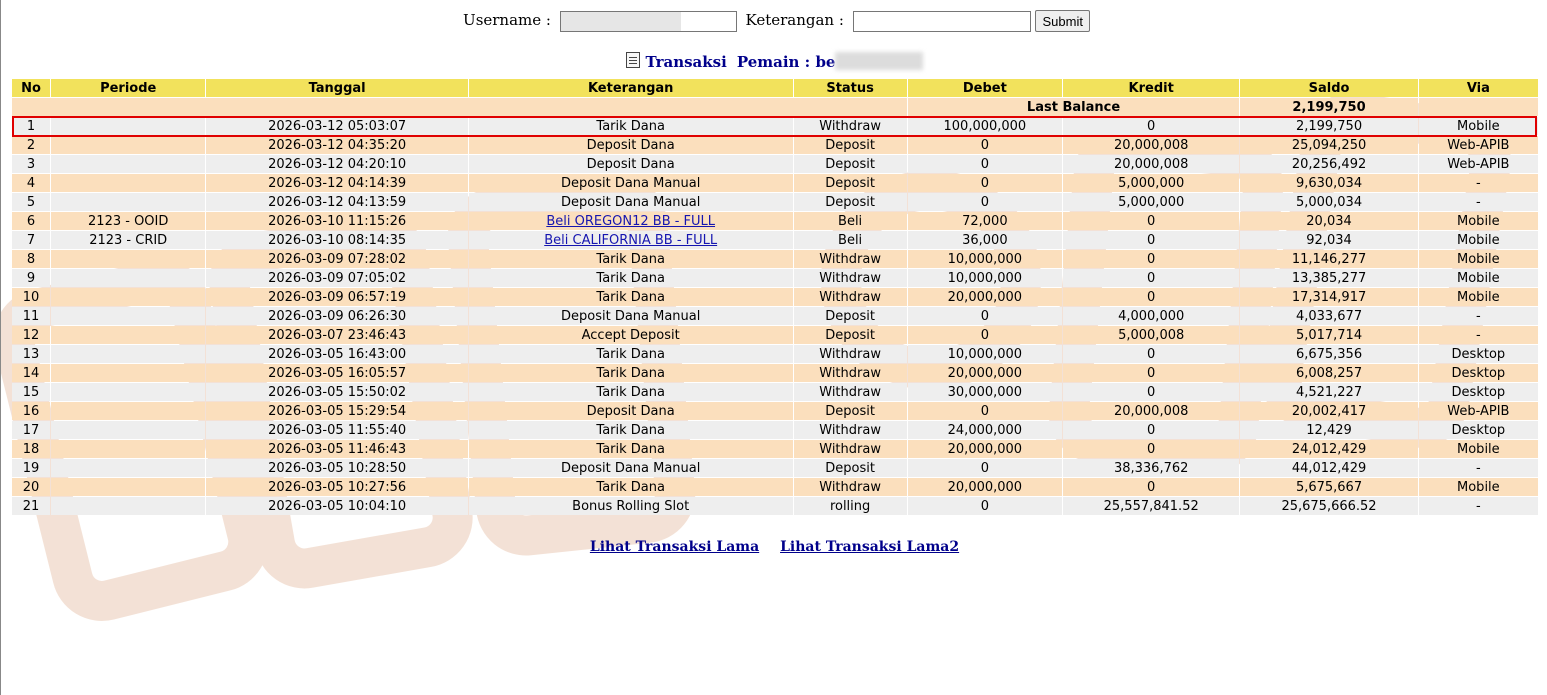 The image size is (1547, 695). What do you see at coordinates (630, 506) in the screenshot?
I see `cell-keterangan: Bonus Rolling Slot` at bounding box center [630, 506].